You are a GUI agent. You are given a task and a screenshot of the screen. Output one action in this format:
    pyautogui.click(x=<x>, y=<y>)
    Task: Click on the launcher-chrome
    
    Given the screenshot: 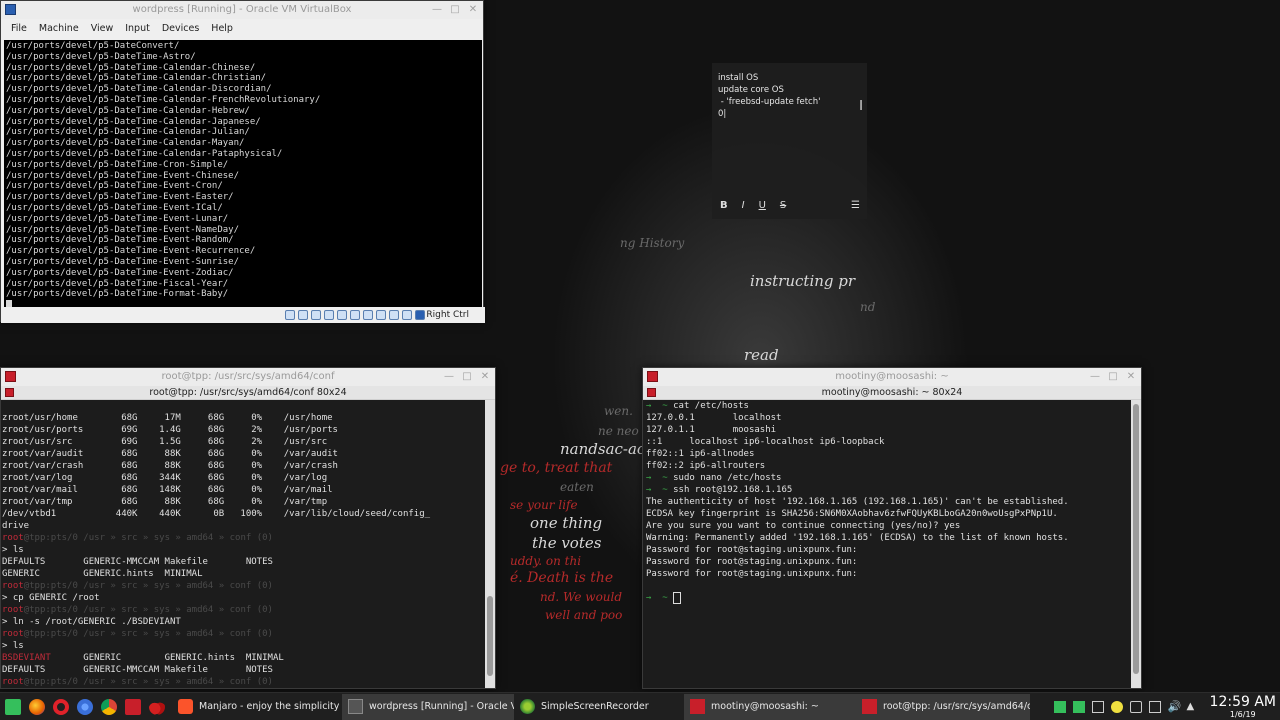 What is the action you would take?
    pyautogui.click(x=109, y=707)
    